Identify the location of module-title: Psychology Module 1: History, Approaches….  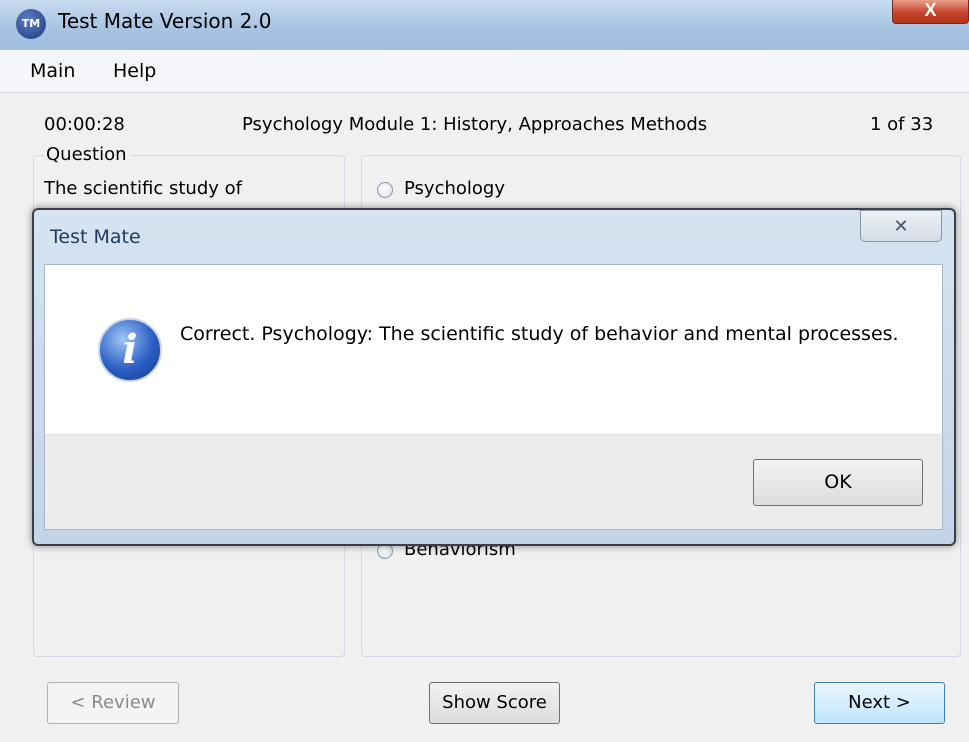
(475, 124).